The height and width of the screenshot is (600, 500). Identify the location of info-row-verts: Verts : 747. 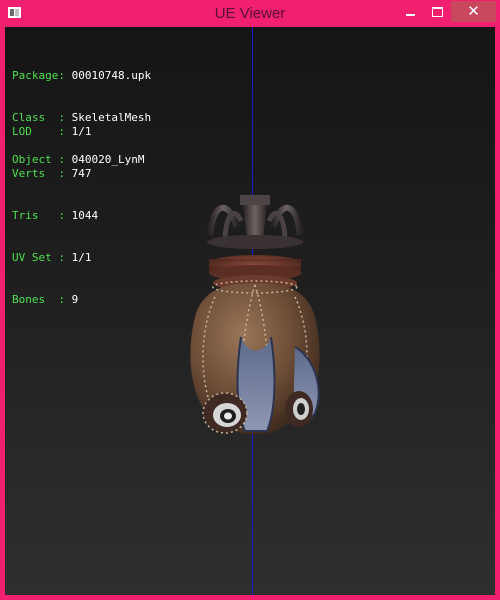
(55, 174).